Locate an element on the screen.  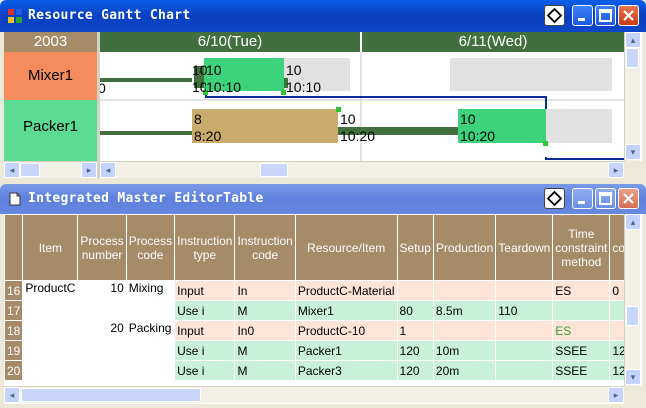
cell-teardown: 110 is located at coordinates (524, 310).